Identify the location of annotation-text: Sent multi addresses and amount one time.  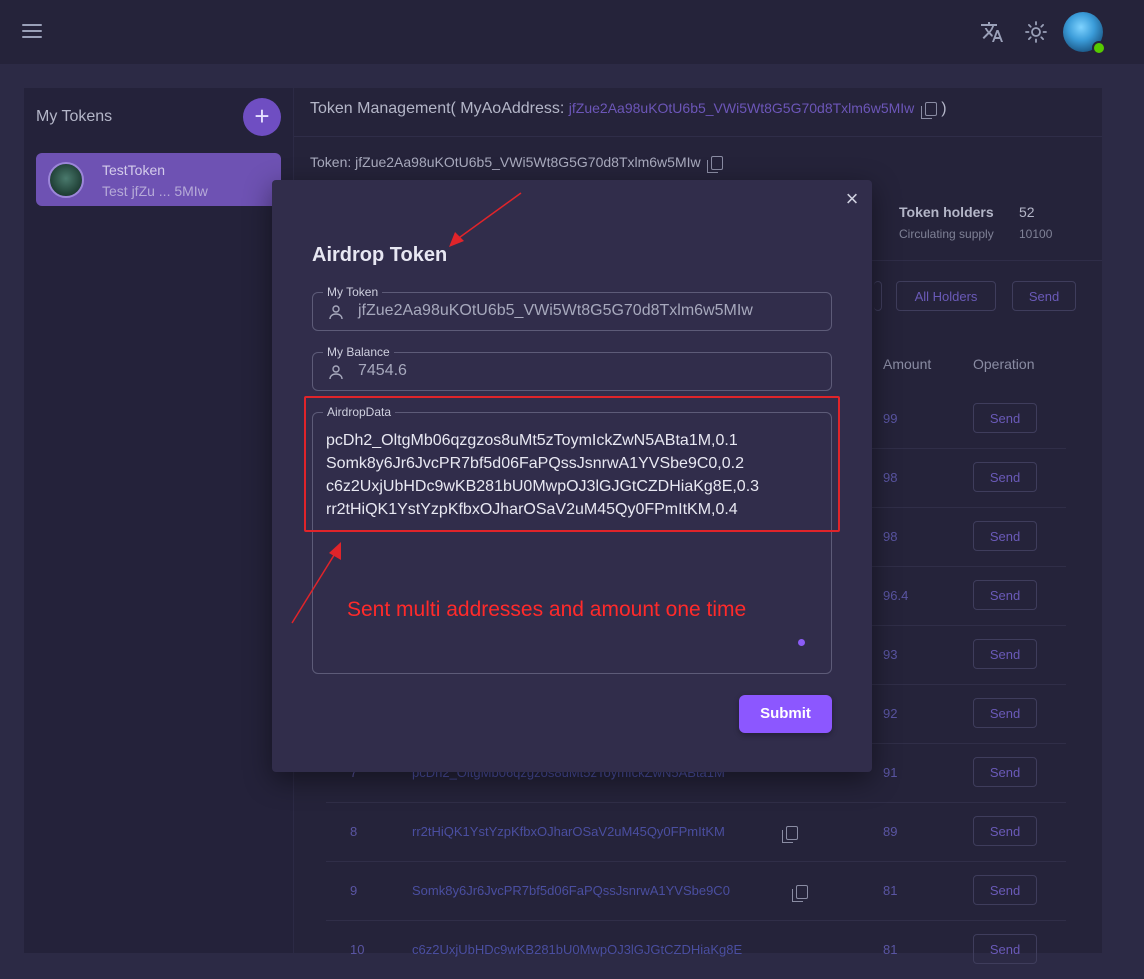
(547, 609).